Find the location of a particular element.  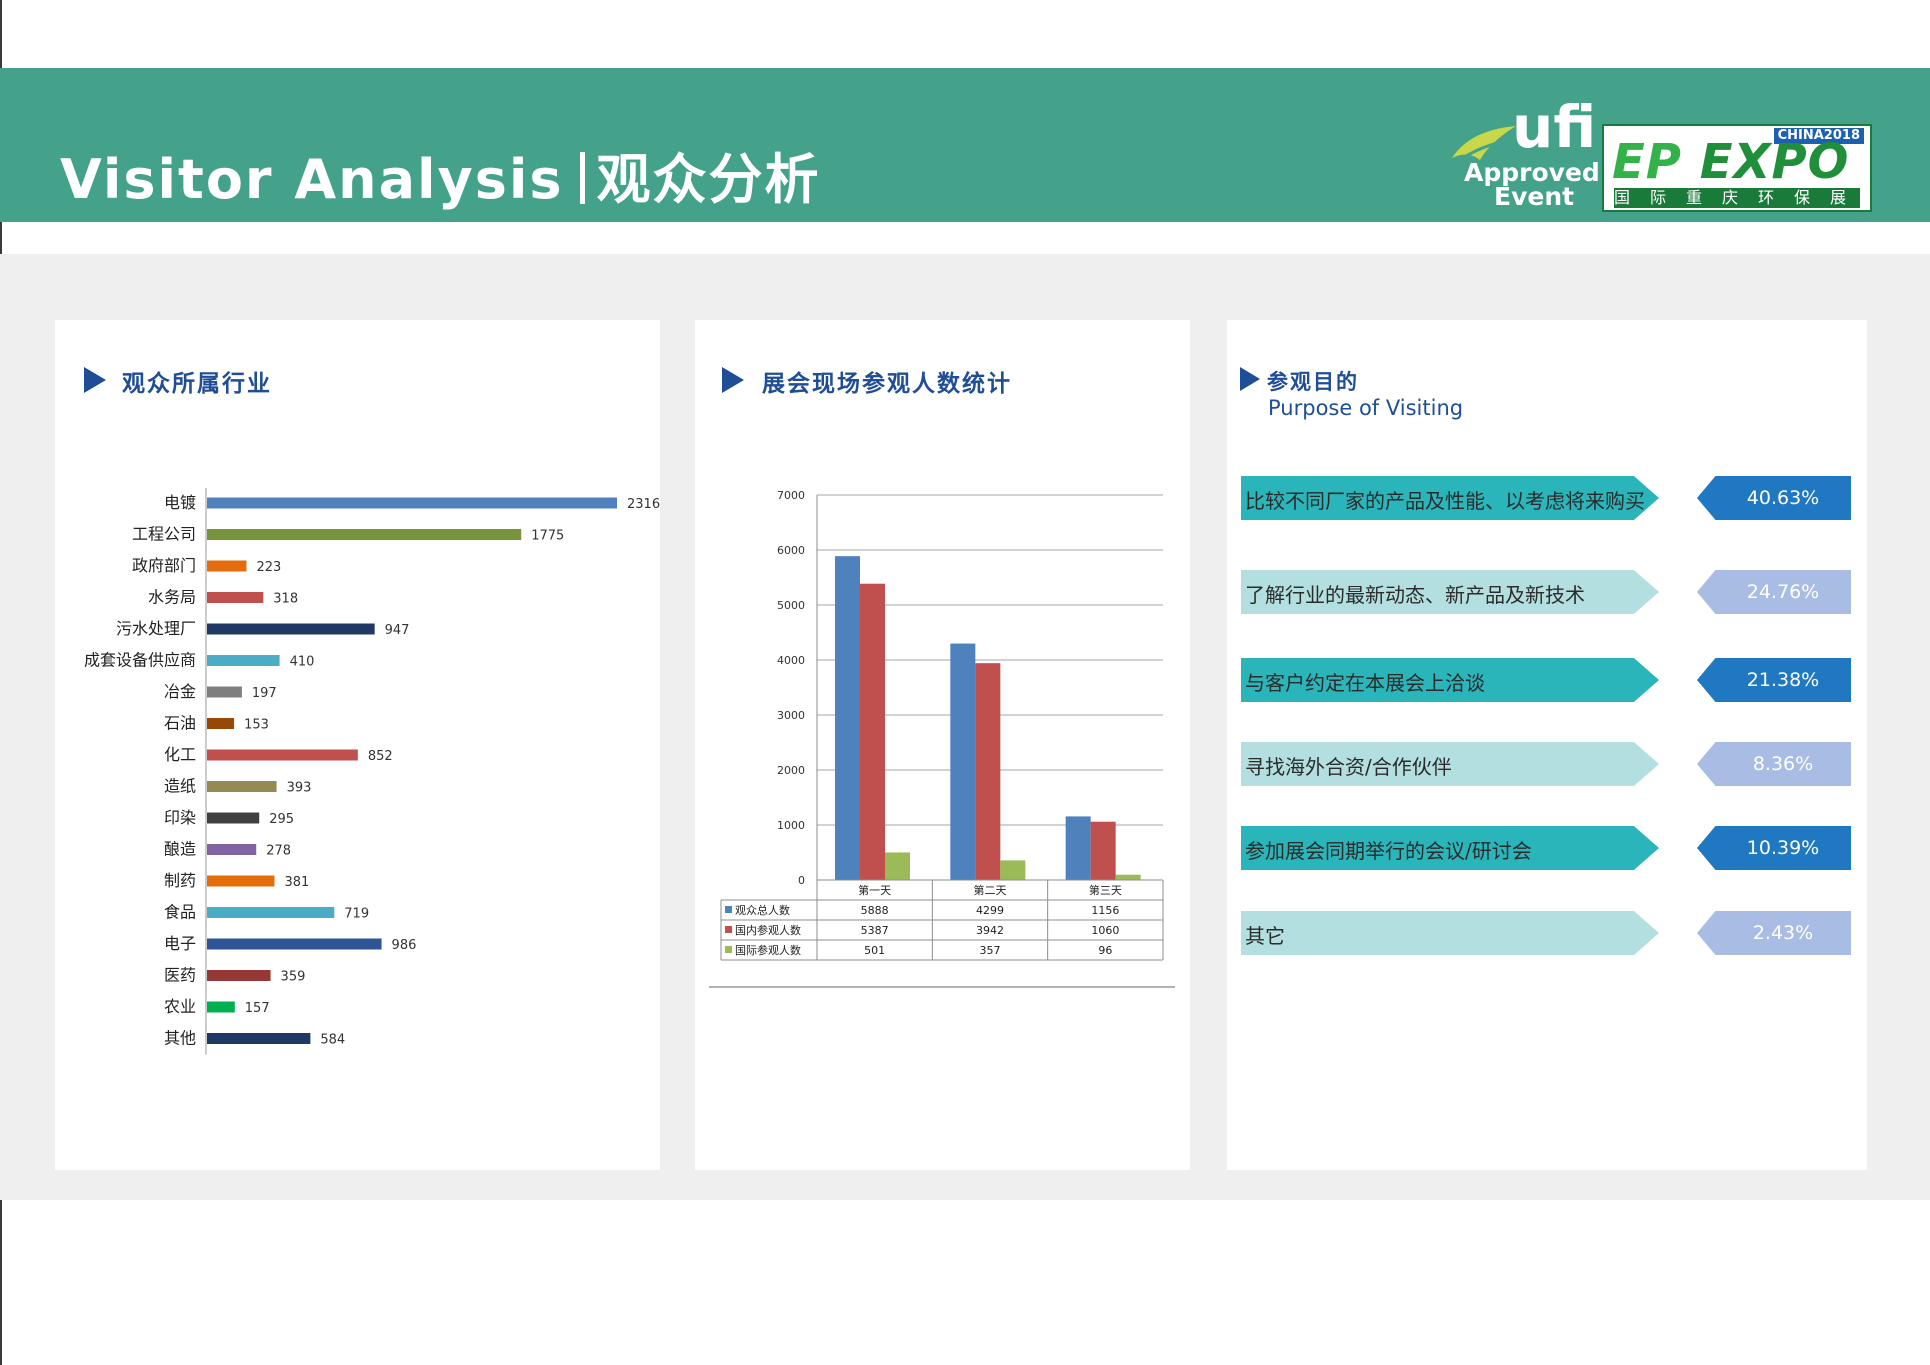

ep-logo-subtitle: 国际重庆环保展 is located at coordinates (1737, 198).